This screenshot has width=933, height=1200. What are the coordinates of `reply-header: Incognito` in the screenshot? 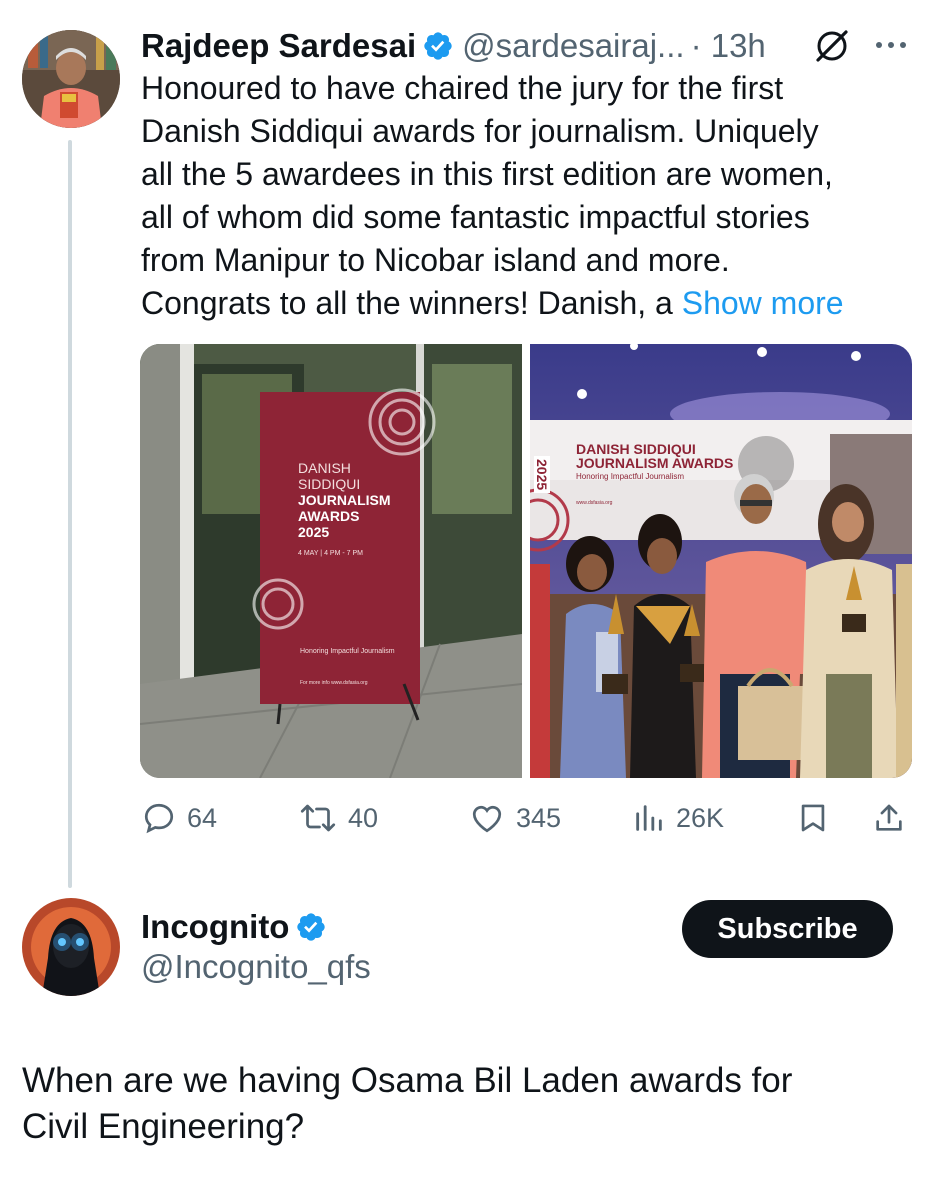 It's located at (234, 927).